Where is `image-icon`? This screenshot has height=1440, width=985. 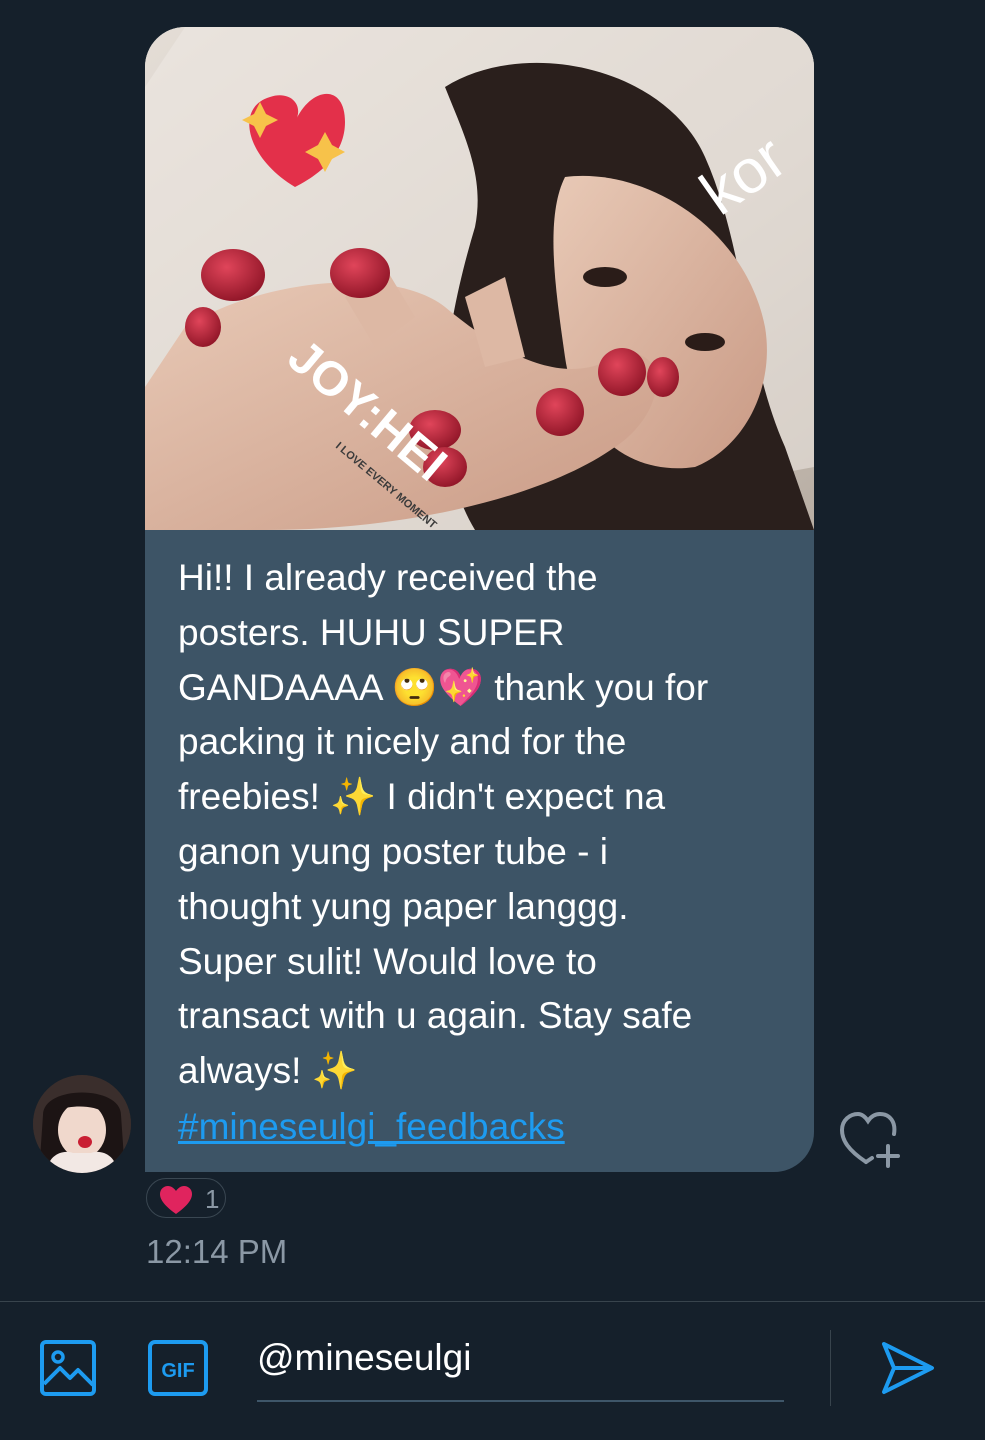 image-icon is located at coordinates (68, 1368).